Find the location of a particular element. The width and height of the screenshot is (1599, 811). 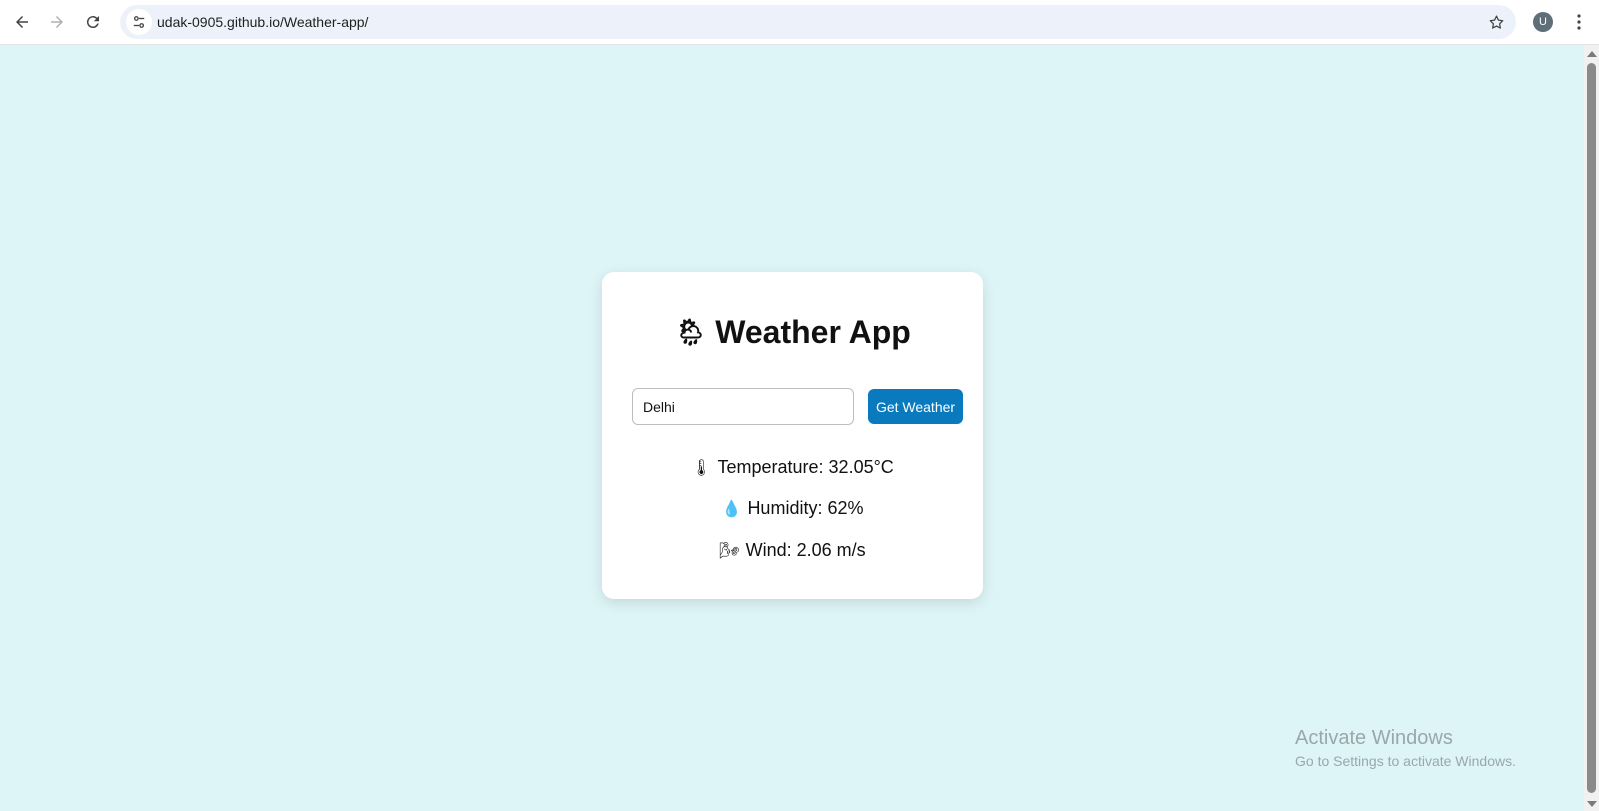

wind-text: Wind: 2.06 m/s is located at coordinates (805, 550).